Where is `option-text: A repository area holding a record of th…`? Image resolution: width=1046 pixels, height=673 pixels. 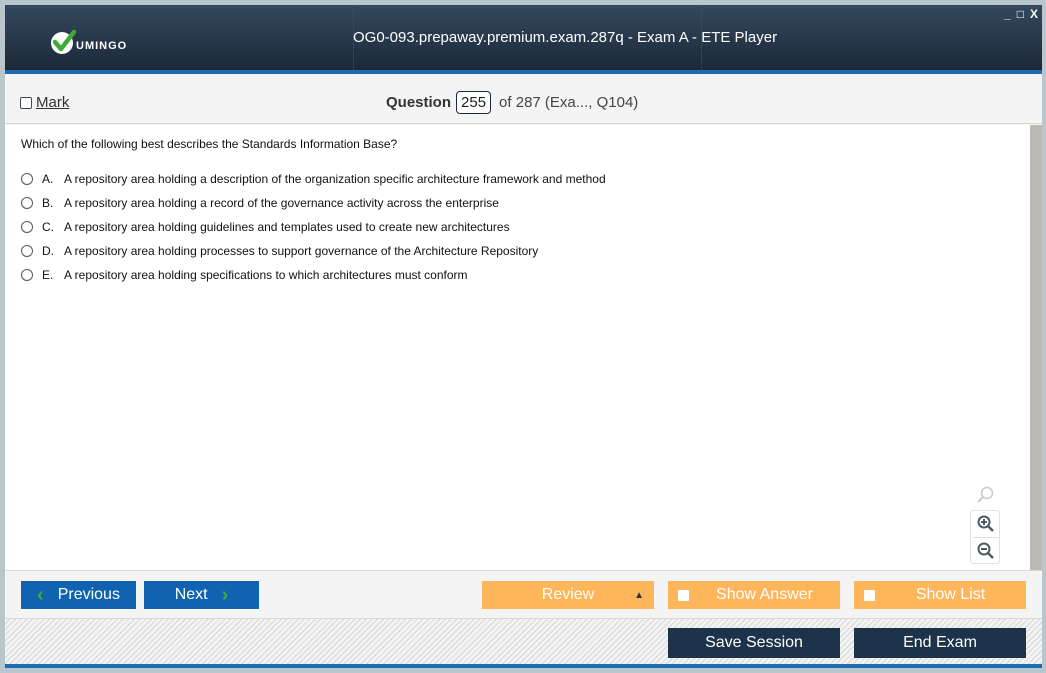
option-text: A repository area holding a record of th… is located at coordinates (281, 203).